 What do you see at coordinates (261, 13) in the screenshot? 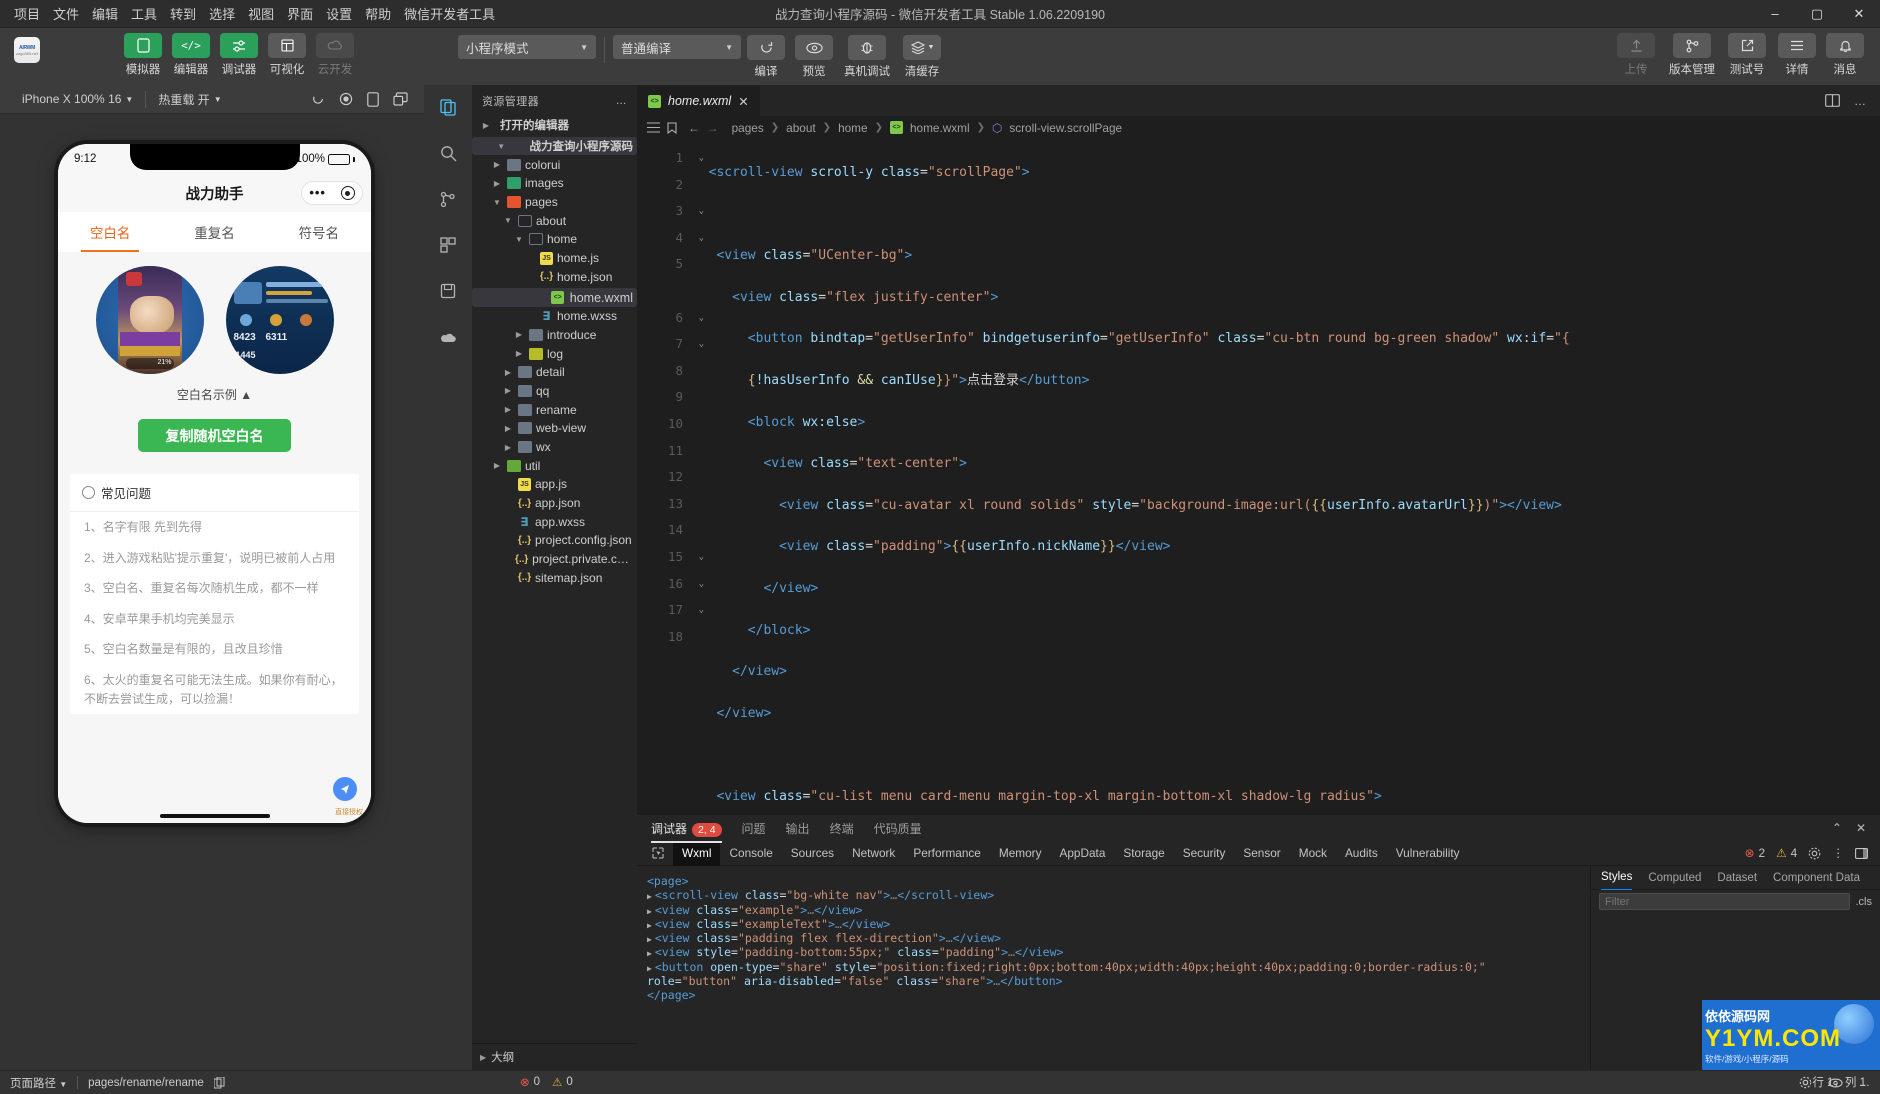
I see `menu-item-6: 视图` at bounding box center [261, 13].